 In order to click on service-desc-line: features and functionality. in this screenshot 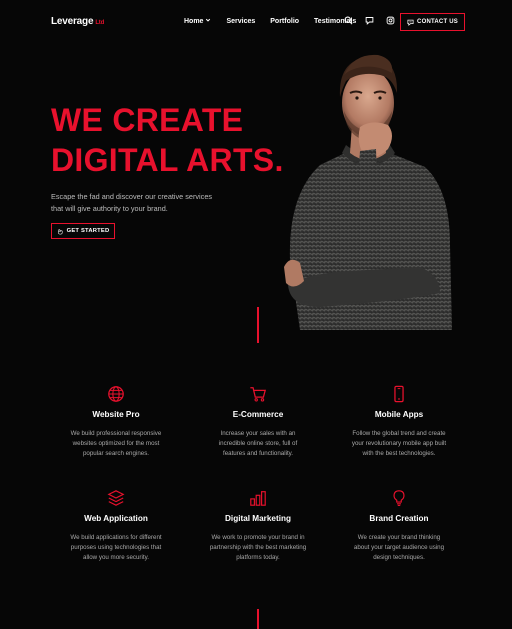, I will do `click(258, 453)`.